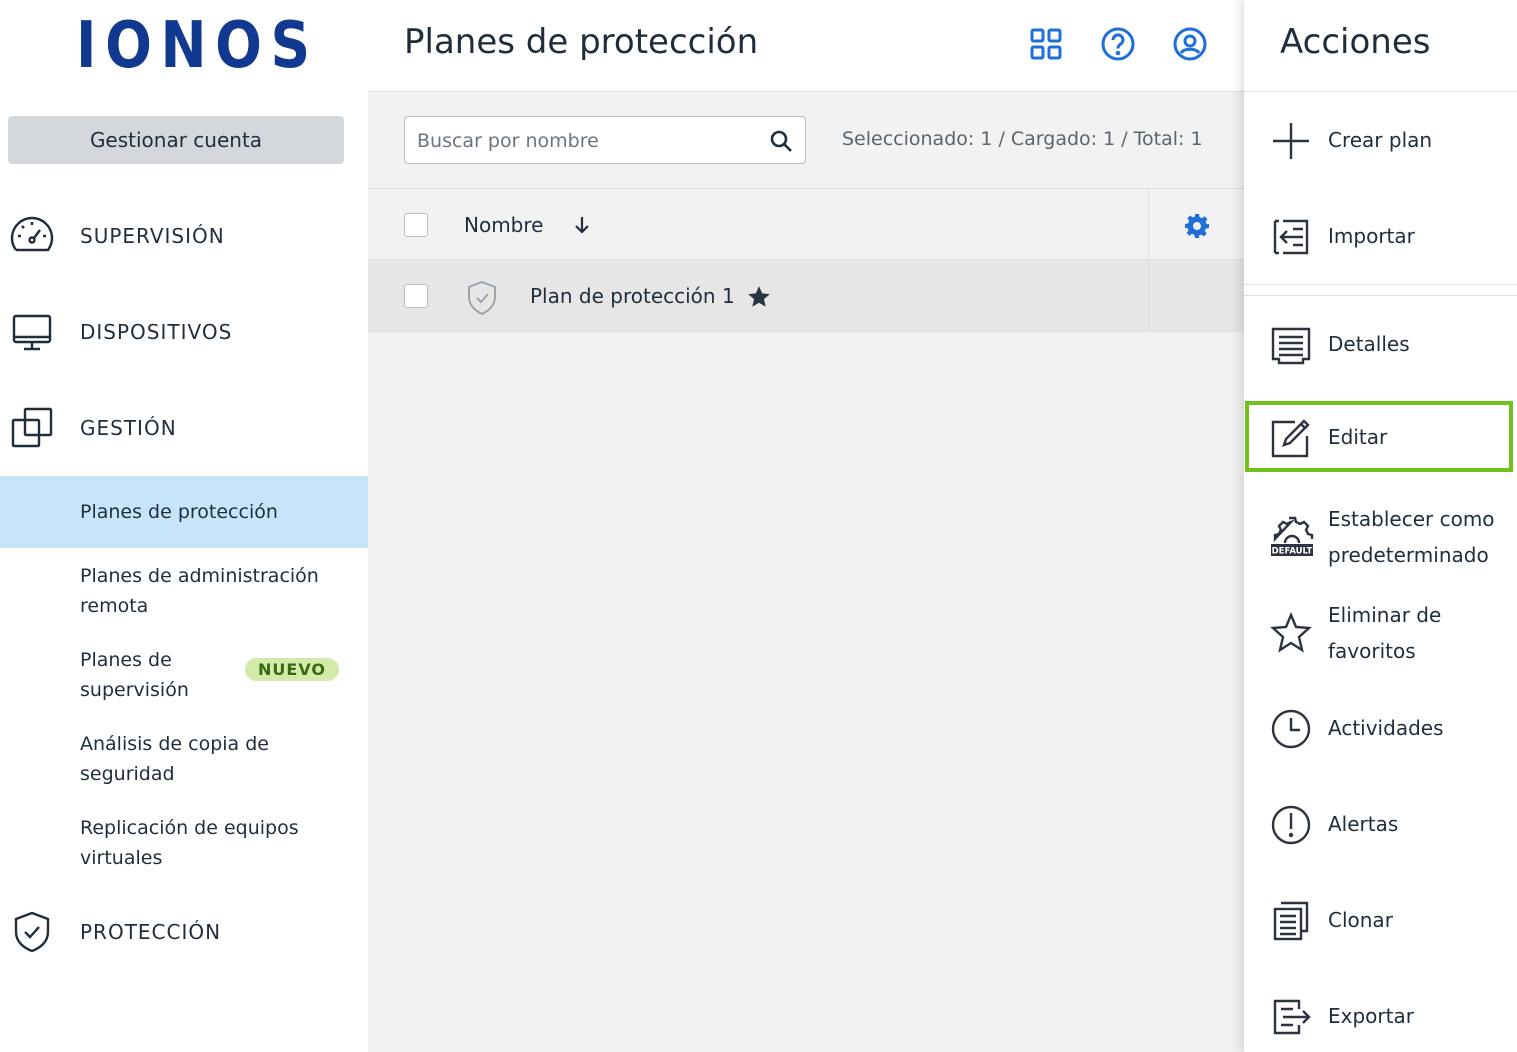 This screenshot has width=1517, height=1052. Describe the element at coordinates (1363, 824) in the screenshot. I see `action-label: Alertas` at that location.